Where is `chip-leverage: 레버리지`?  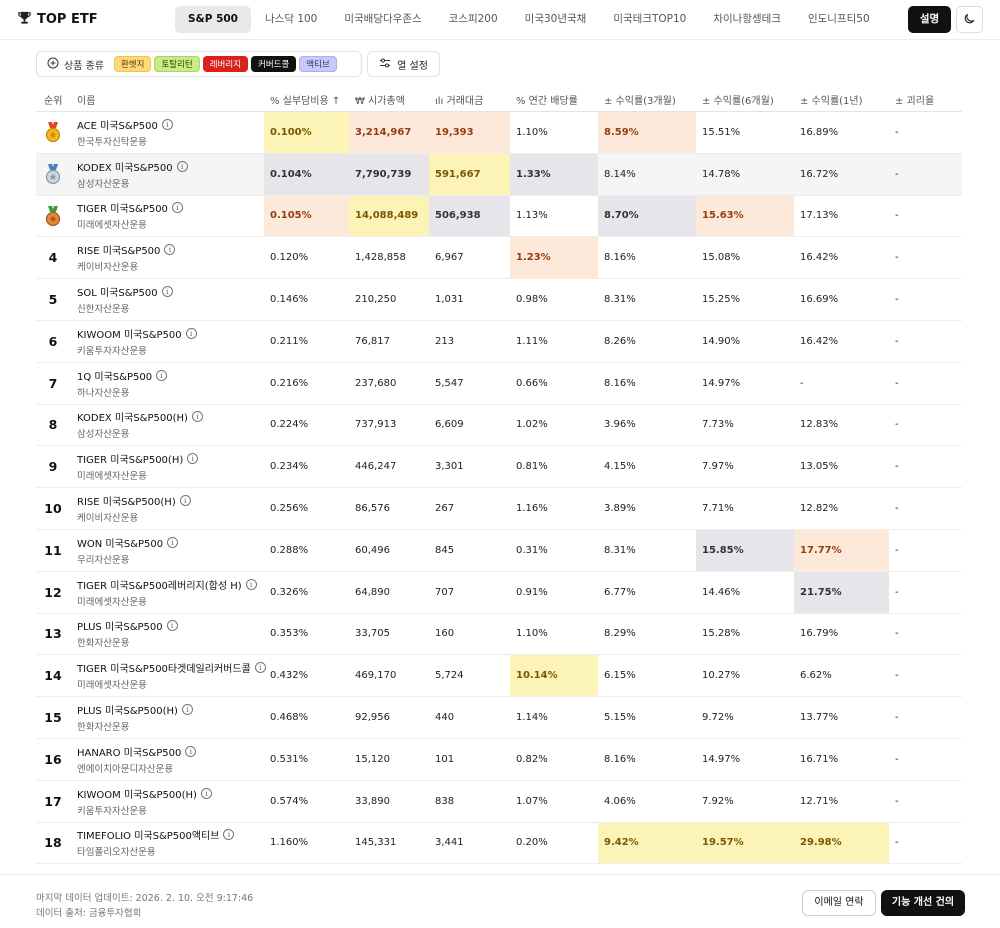 chip-leverage: 레버리지 is located at coordinates (225, 64).